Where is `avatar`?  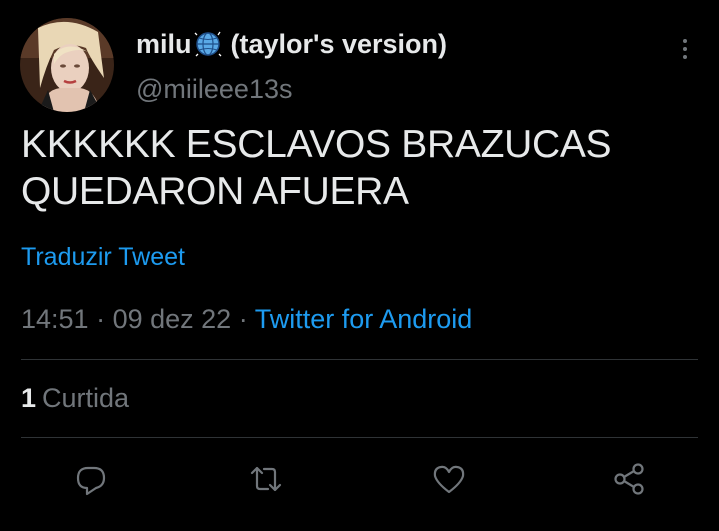 avatar is located at coordinates (67, 65).